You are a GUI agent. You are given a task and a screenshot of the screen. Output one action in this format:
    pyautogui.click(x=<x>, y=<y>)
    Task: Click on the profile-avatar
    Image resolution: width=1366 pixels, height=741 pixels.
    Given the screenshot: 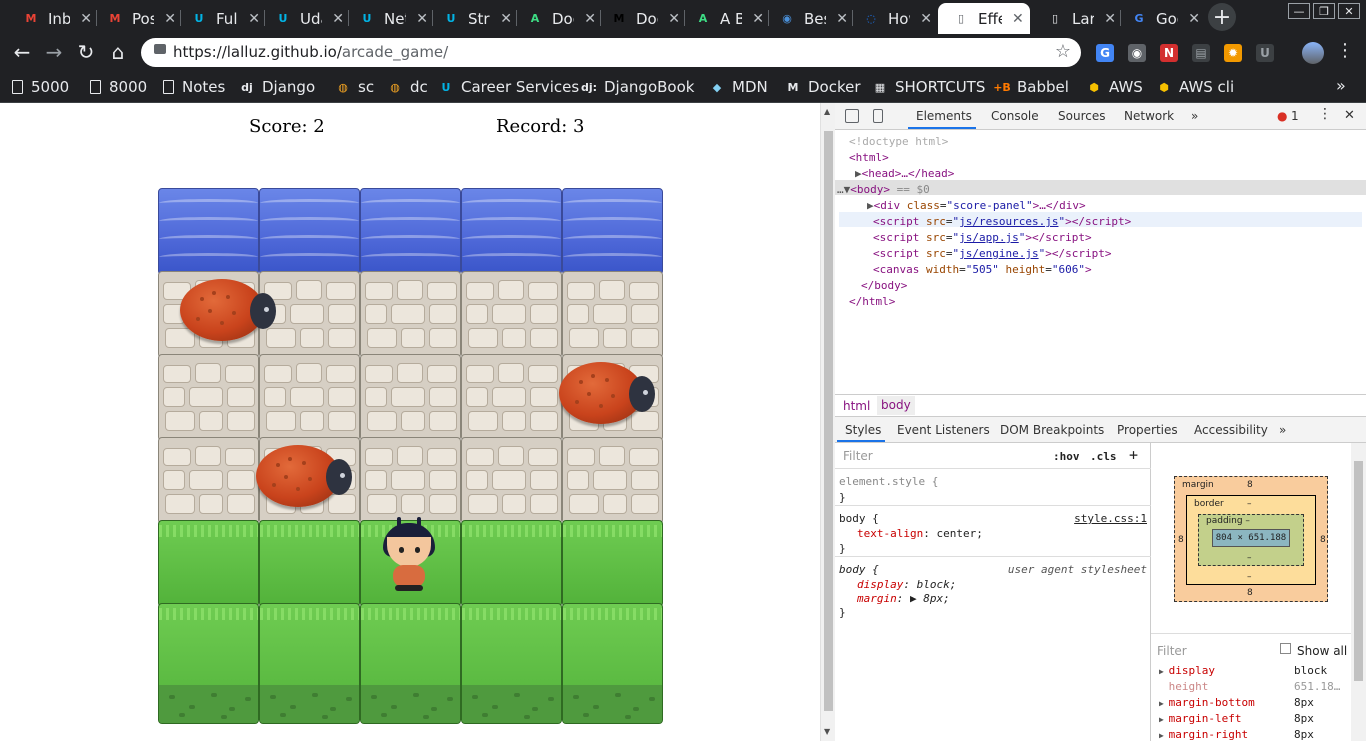 What is the action you would take?
    pyautogui.click(x=1313, y=53)
    